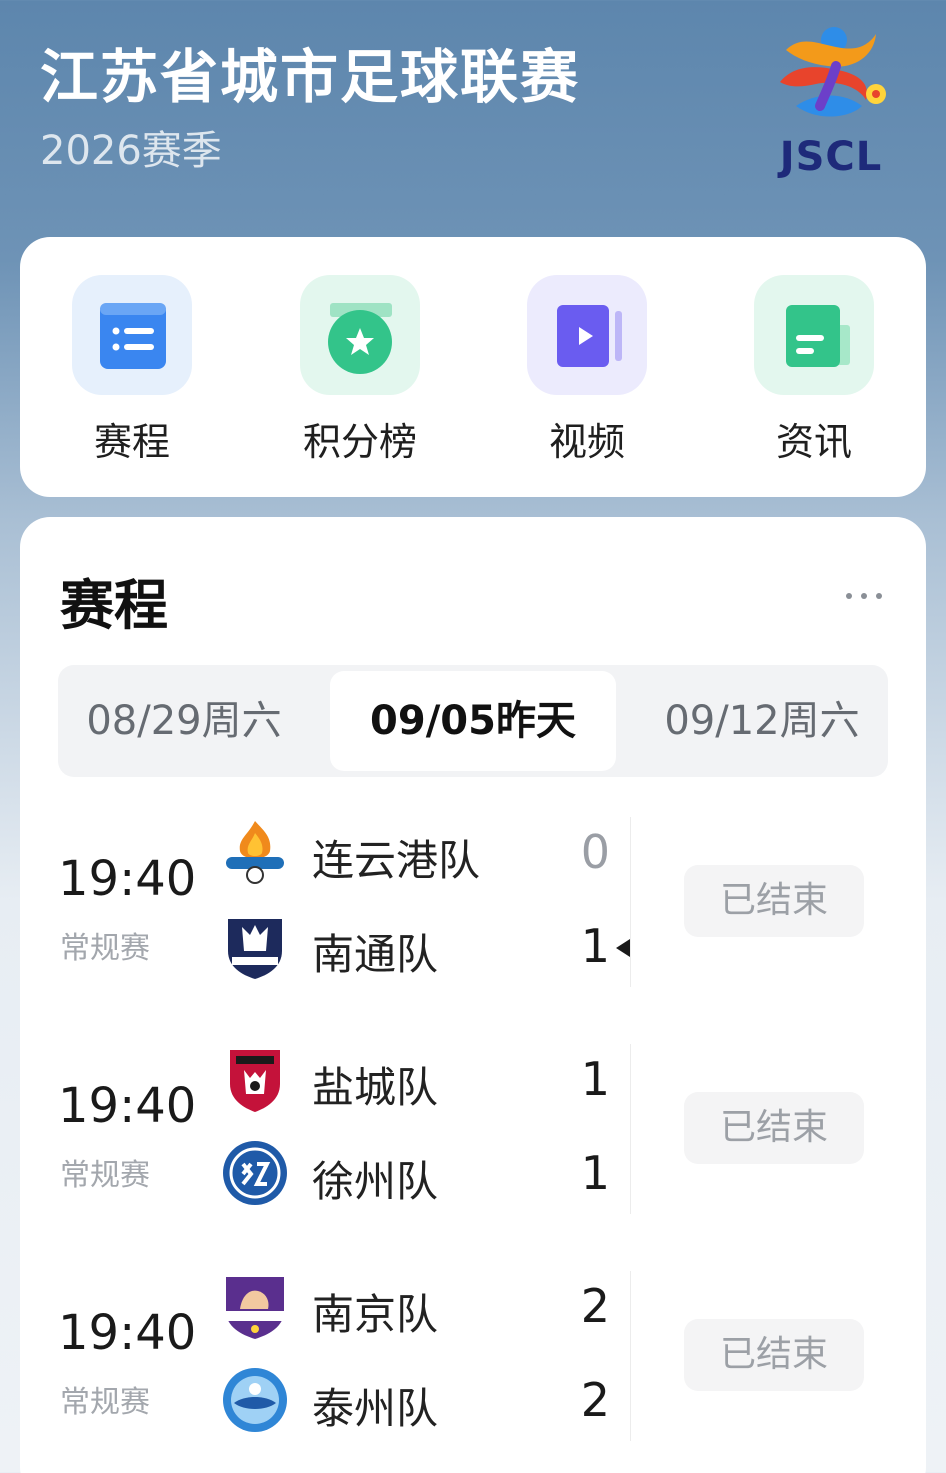 The height and width of the screenshot is (1473, 946). What do you see at coordinates (375, 1314) in the screenshot?
I see `home-team-name: 南京队` at bounding box center [375, 1314].